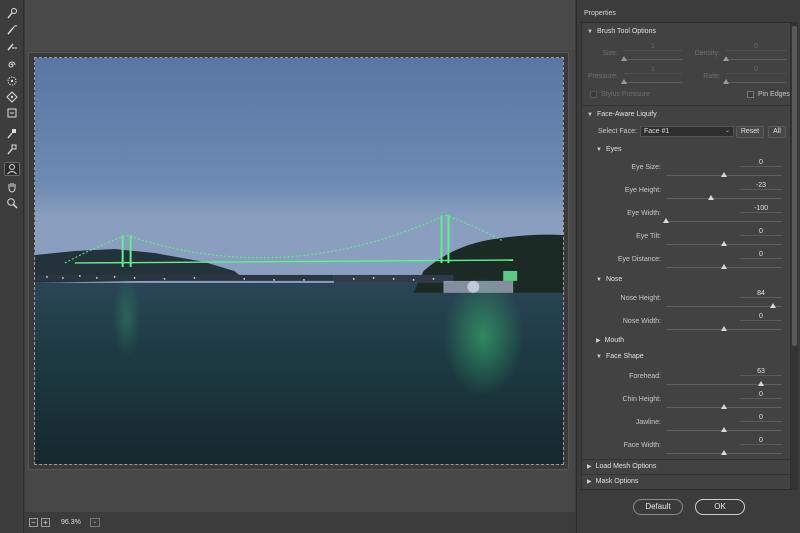 Image resolution: width=800 pixels, height=533 pixels. What do you see at coordinates (756, 47) in the screenshot?
I see `density-value: 0` at bounding box center [756, 47].